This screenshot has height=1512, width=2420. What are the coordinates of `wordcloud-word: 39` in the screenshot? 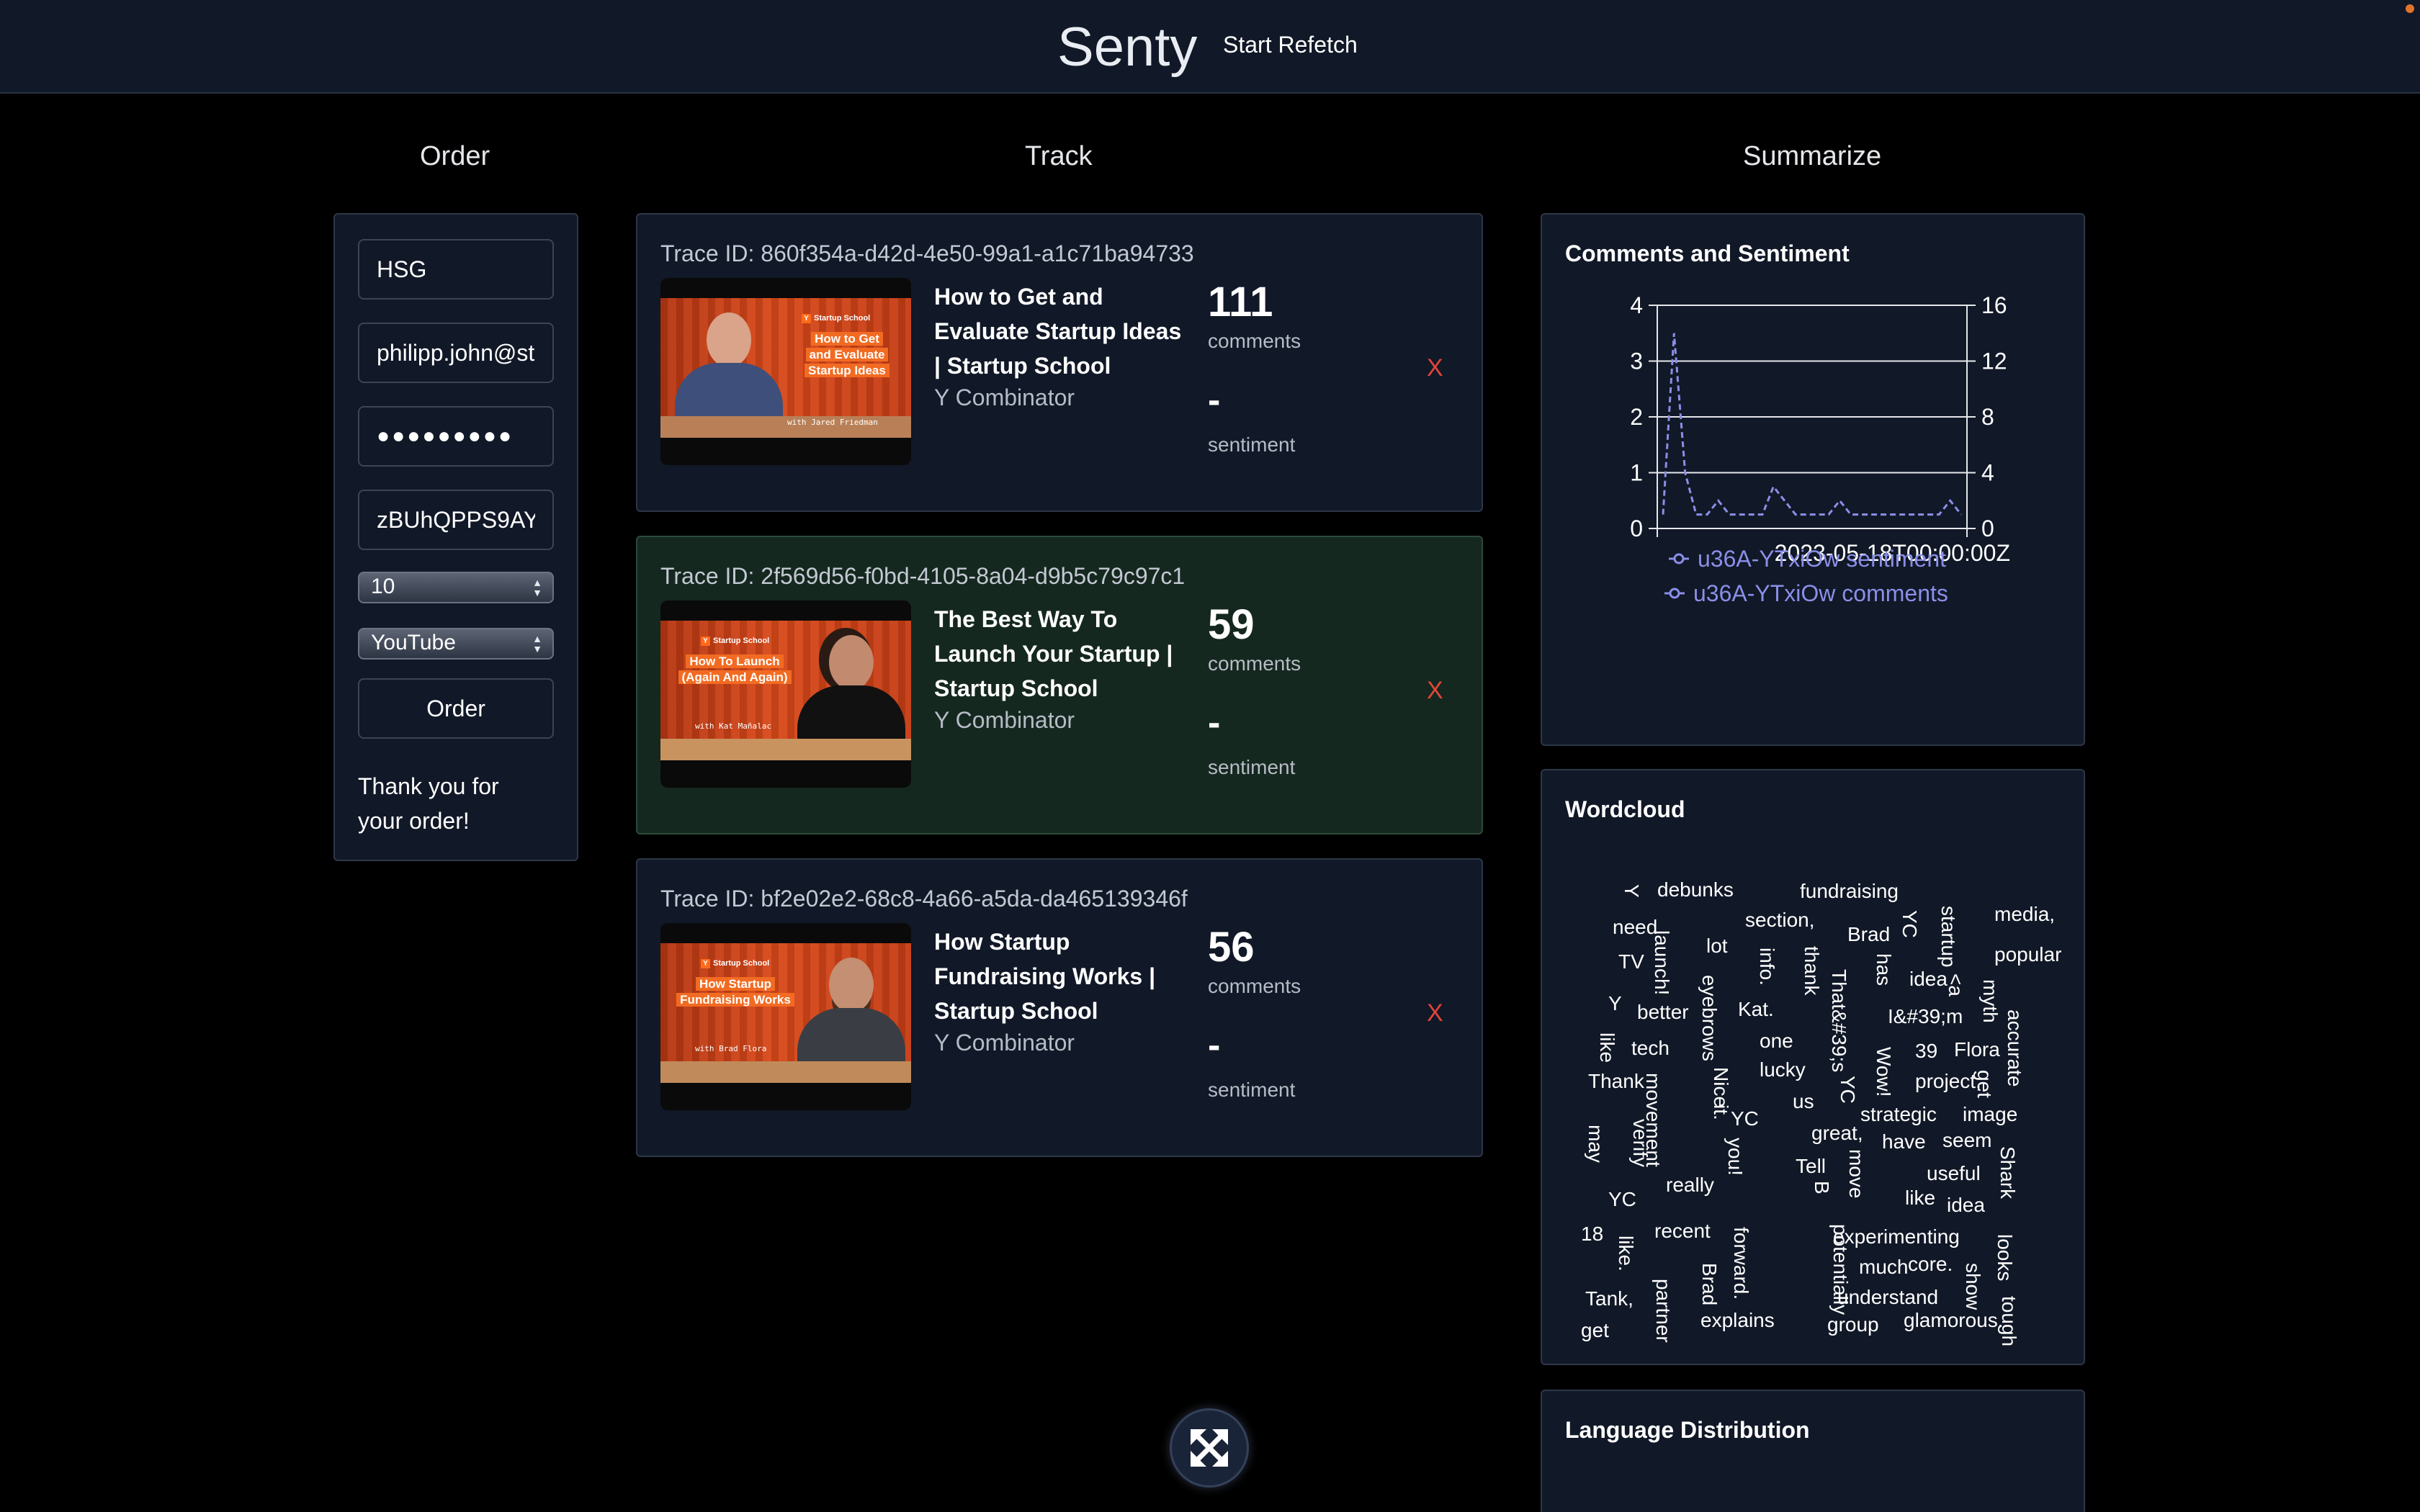 It's located at (1926, 1051).